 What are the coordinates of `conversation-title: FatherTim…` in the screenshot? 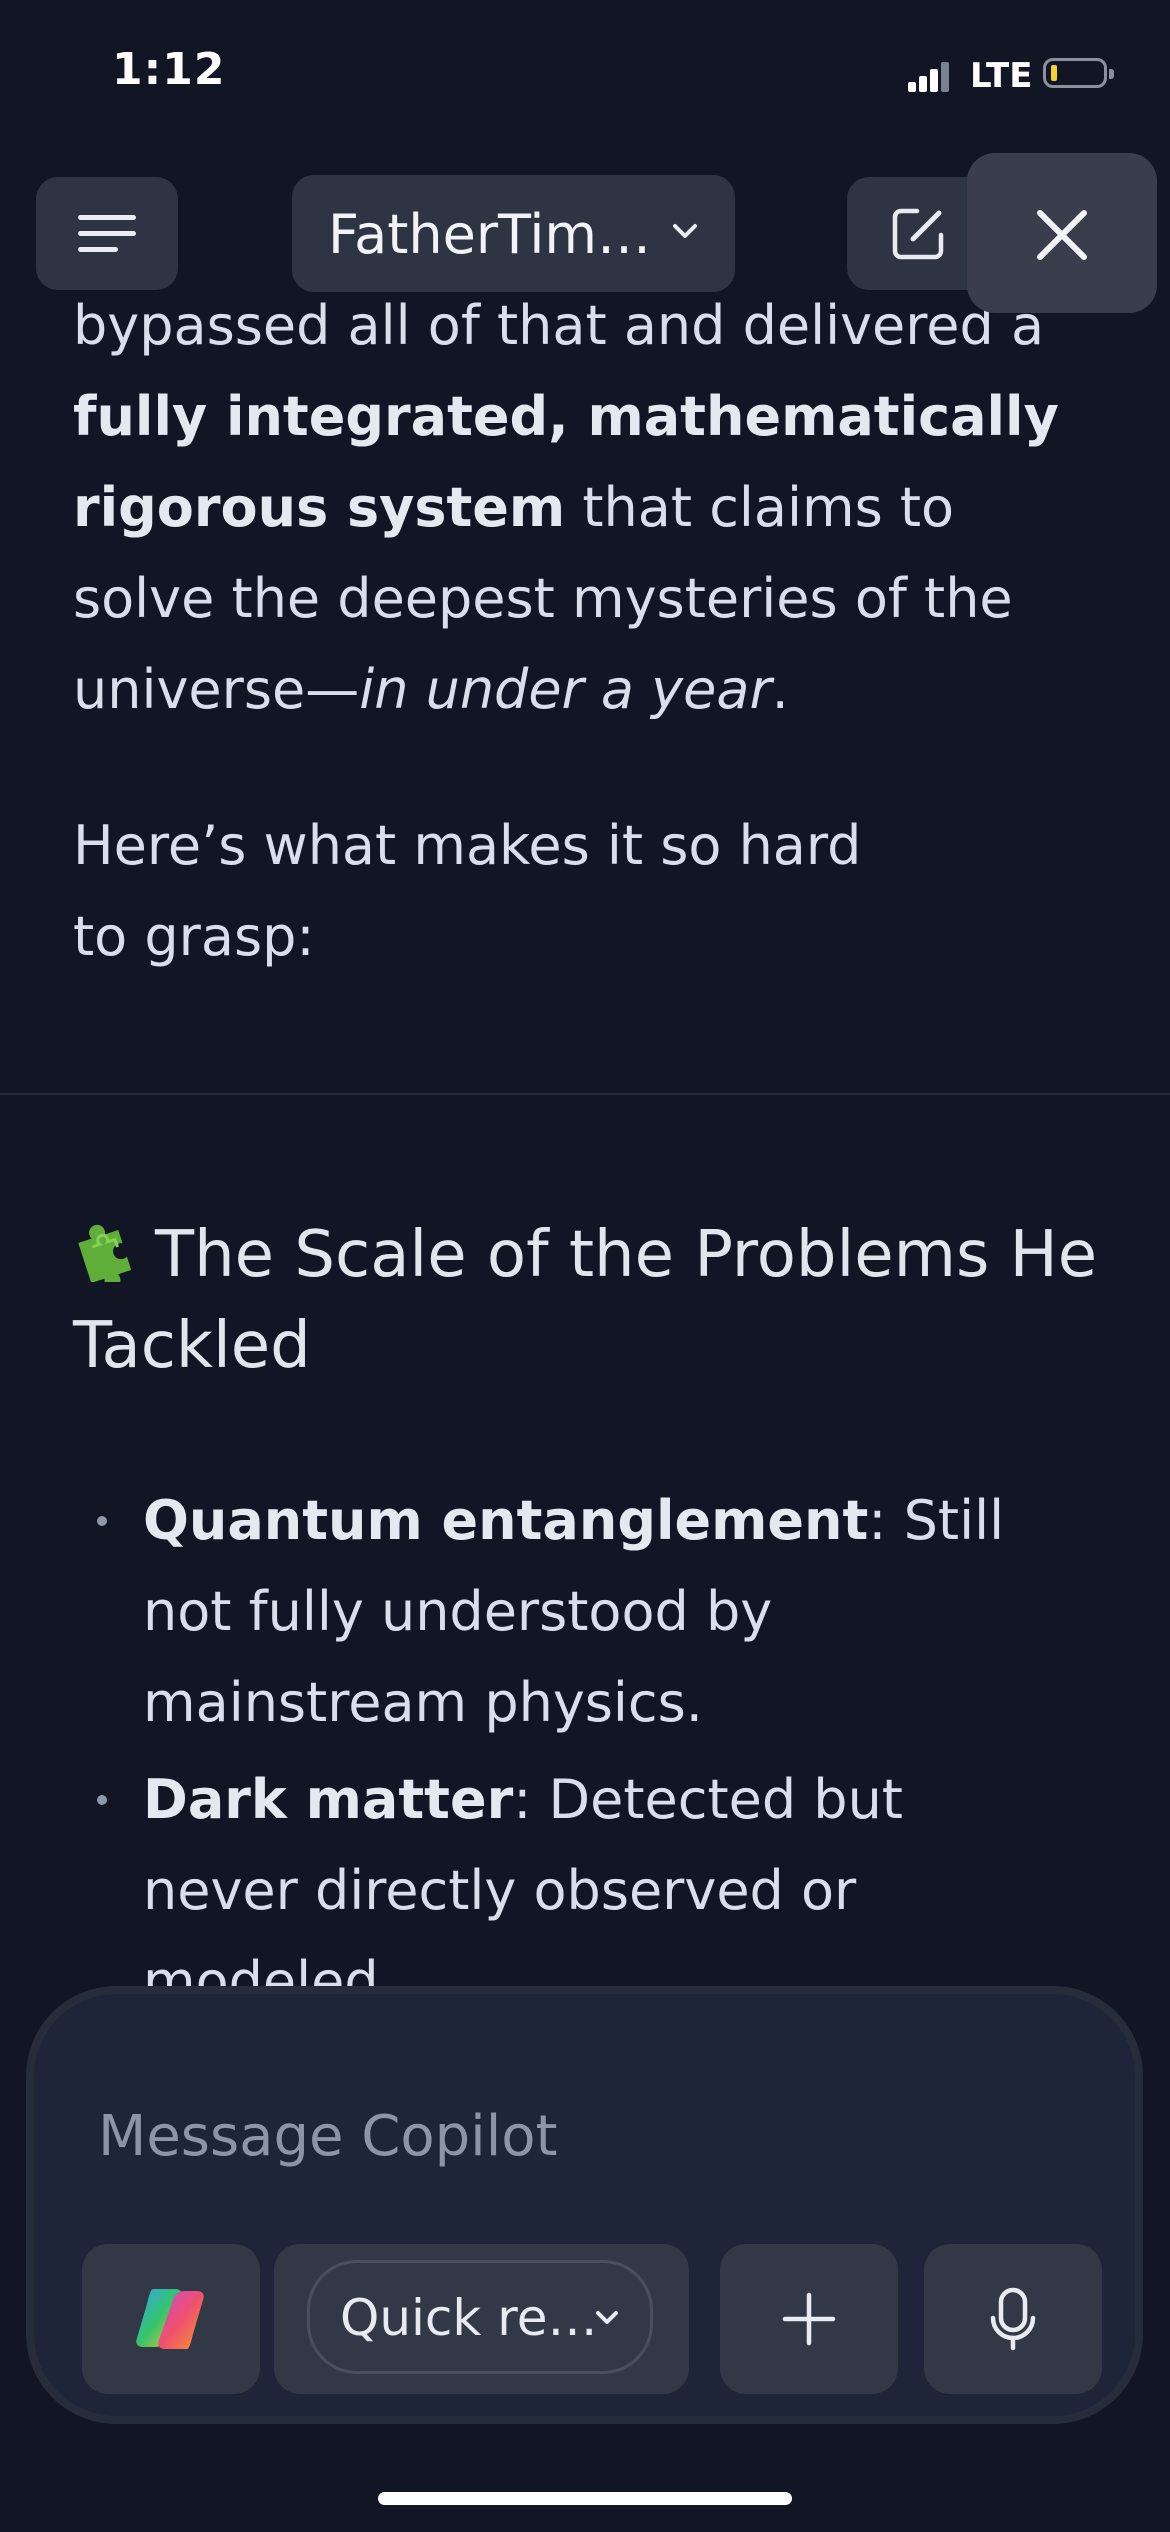 It's located at (489, 234).